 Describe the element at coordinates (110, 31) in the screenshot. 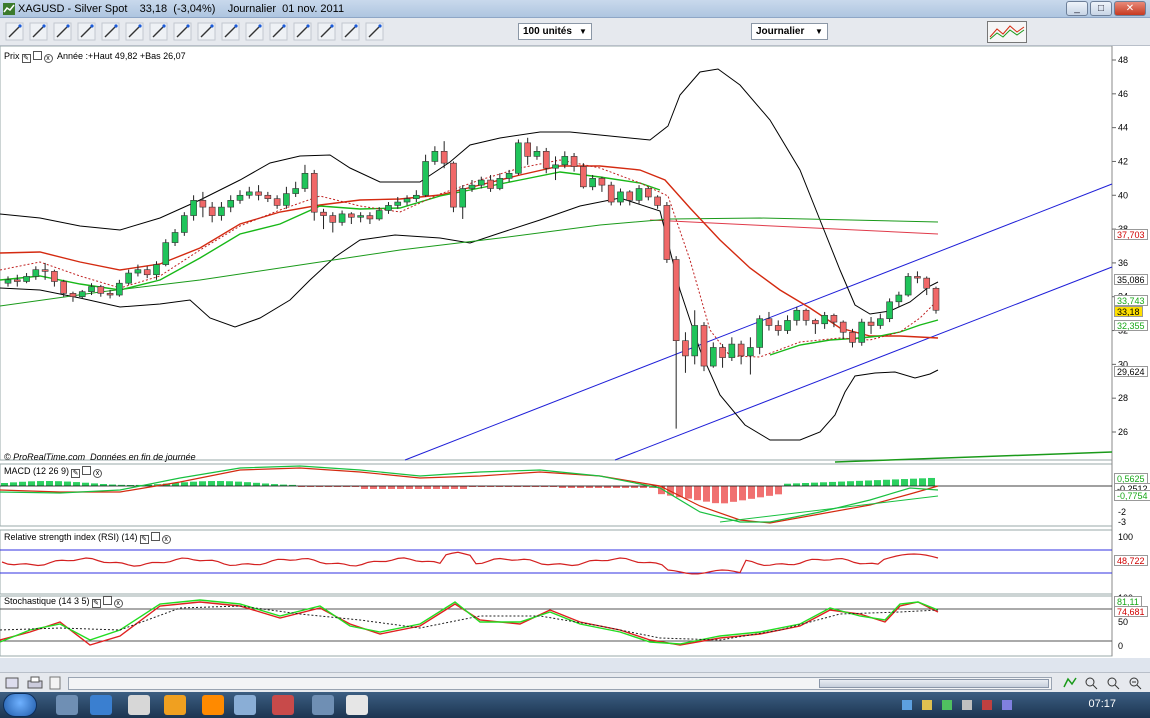

I see `hline-tool-icon` at that location.